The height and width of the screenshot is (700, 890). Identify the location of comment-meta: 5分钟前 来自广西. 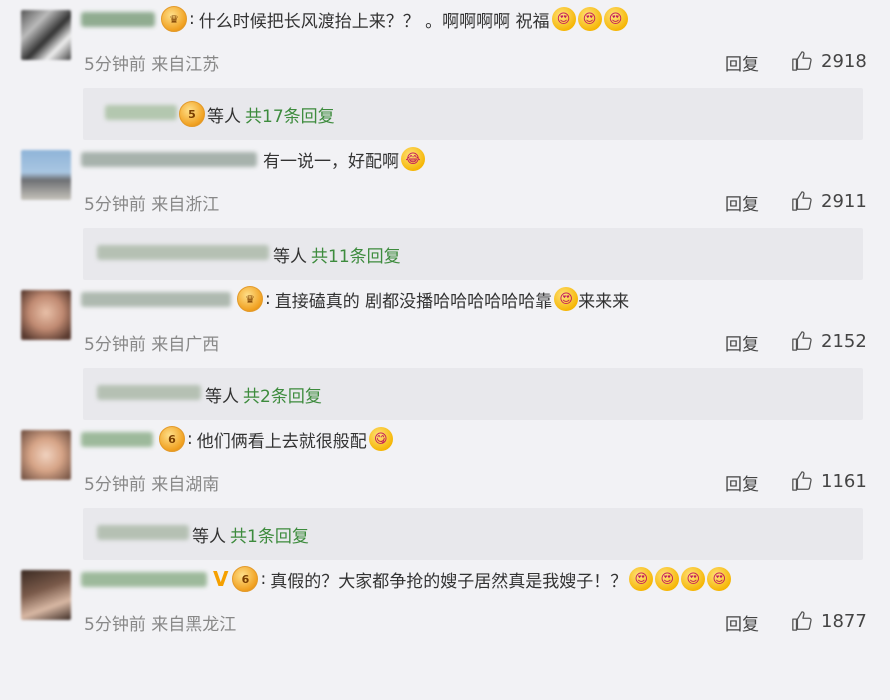
(152, 345).